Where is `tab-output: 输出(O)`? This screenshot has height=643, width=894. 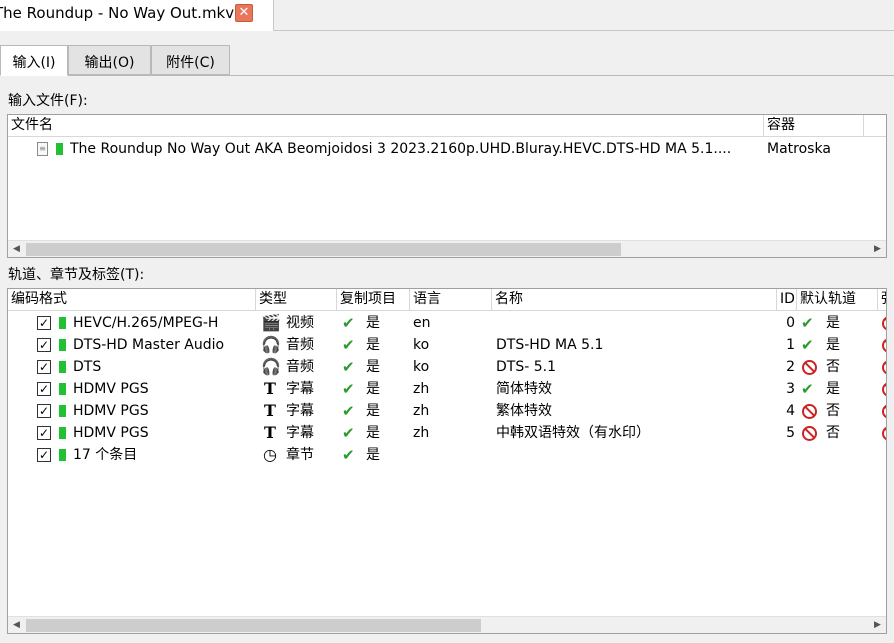
tab-output: 输出(O) is located at coordinates (109, 60).